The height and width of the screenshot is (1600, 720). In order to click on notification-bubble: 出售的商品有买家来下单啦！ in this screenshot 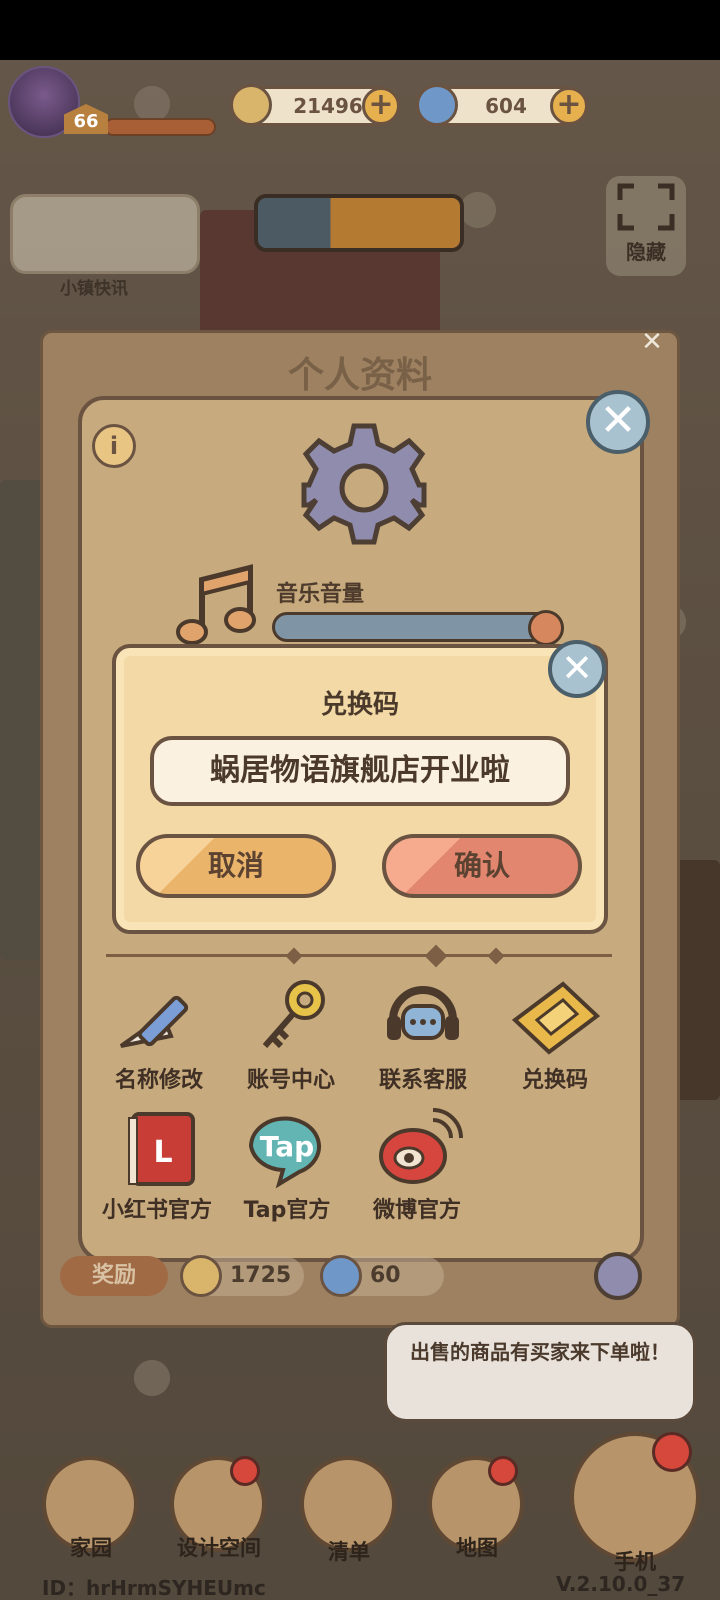, I will do `click(540, 1372)`.